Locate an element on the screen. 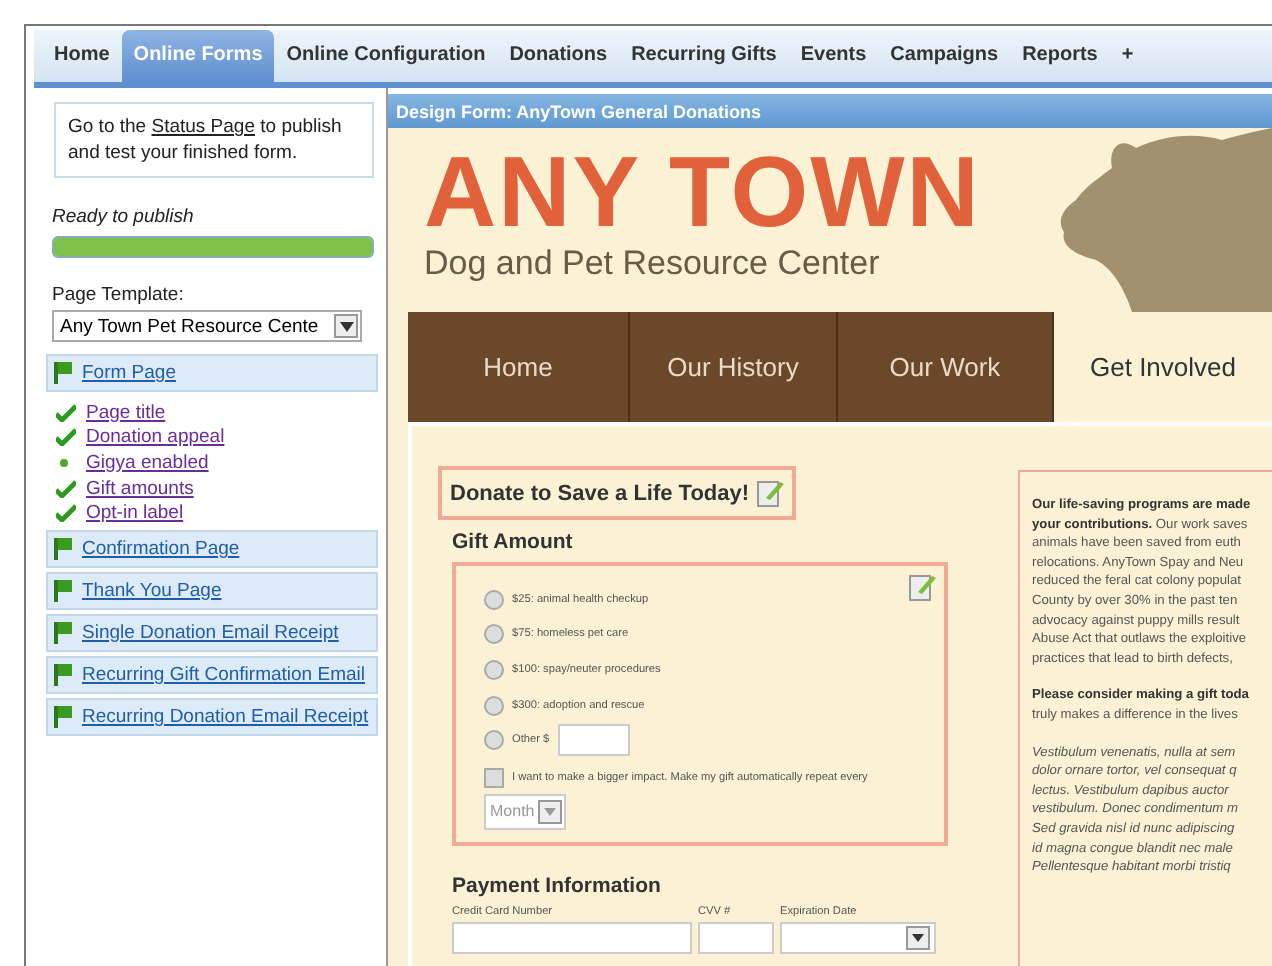 The width and height of the screenshot is (1272, 966). template-label: Page Template: is located at coordinates (119, 295).